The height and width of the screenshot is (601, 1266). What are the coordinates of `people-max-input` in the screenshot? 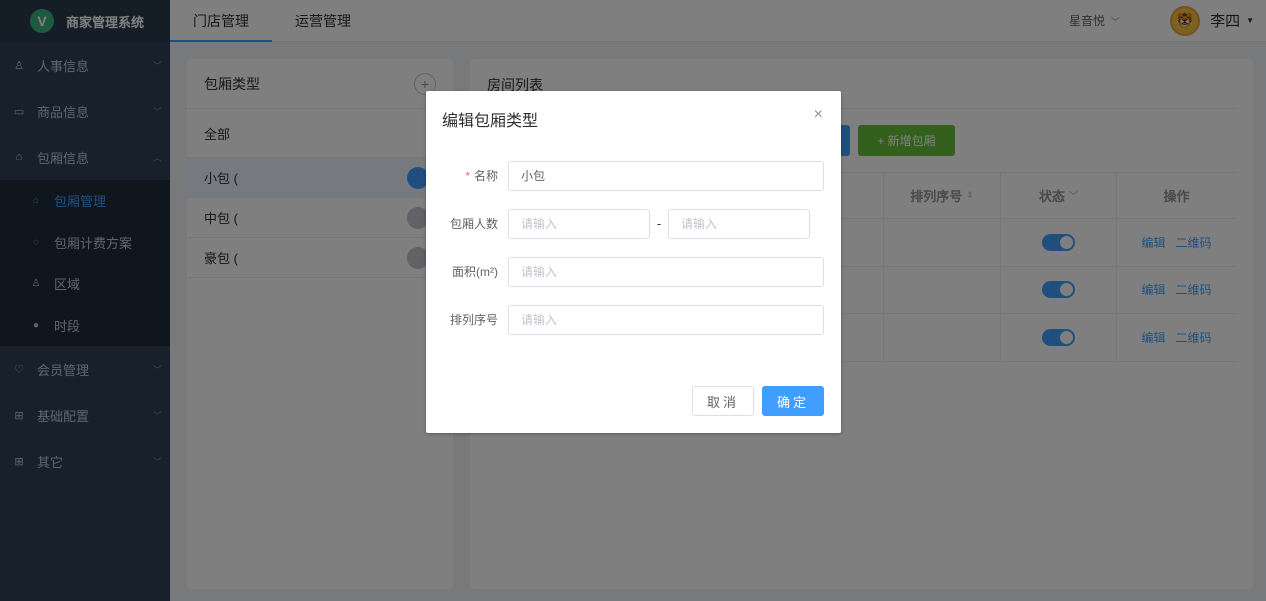 It's located at (739, 223).